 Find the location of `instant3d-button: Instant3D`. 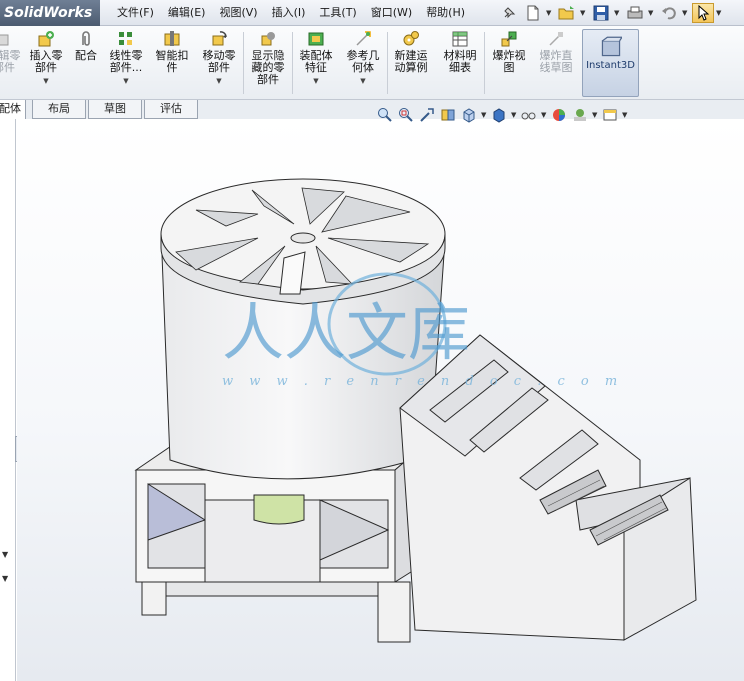

instant3d-button: Instant3D is located at coordinates (610, 63).